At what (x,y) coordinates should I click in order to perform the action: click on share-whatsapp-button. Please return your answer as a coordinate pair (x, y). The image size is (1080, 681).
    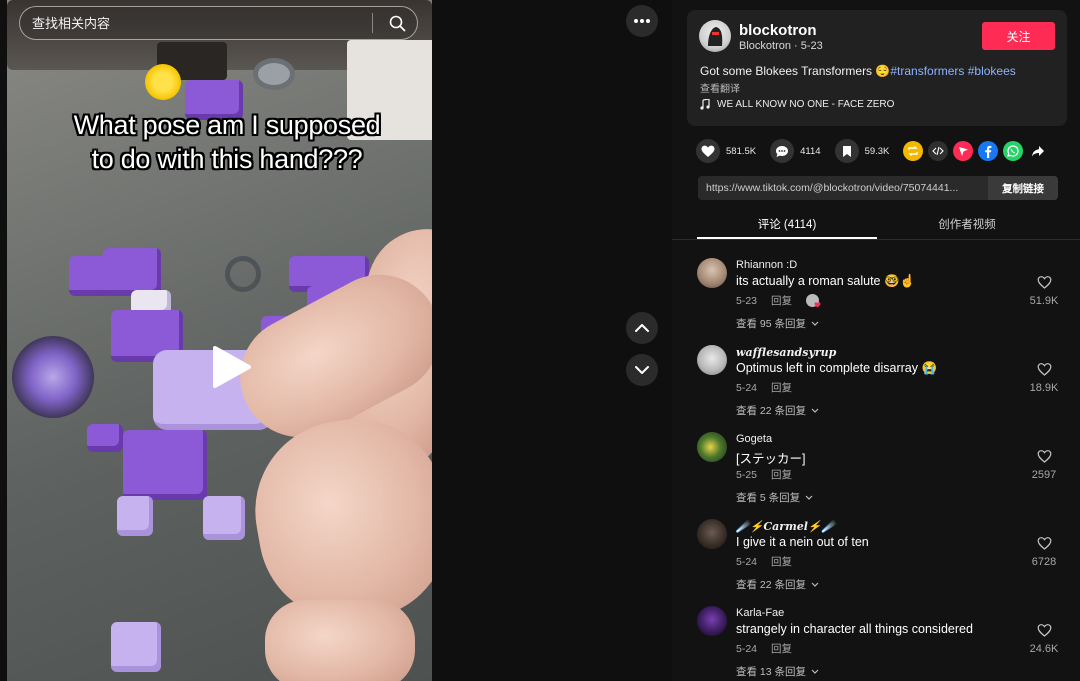
    Looking at the image, I should click on (1013, 151).